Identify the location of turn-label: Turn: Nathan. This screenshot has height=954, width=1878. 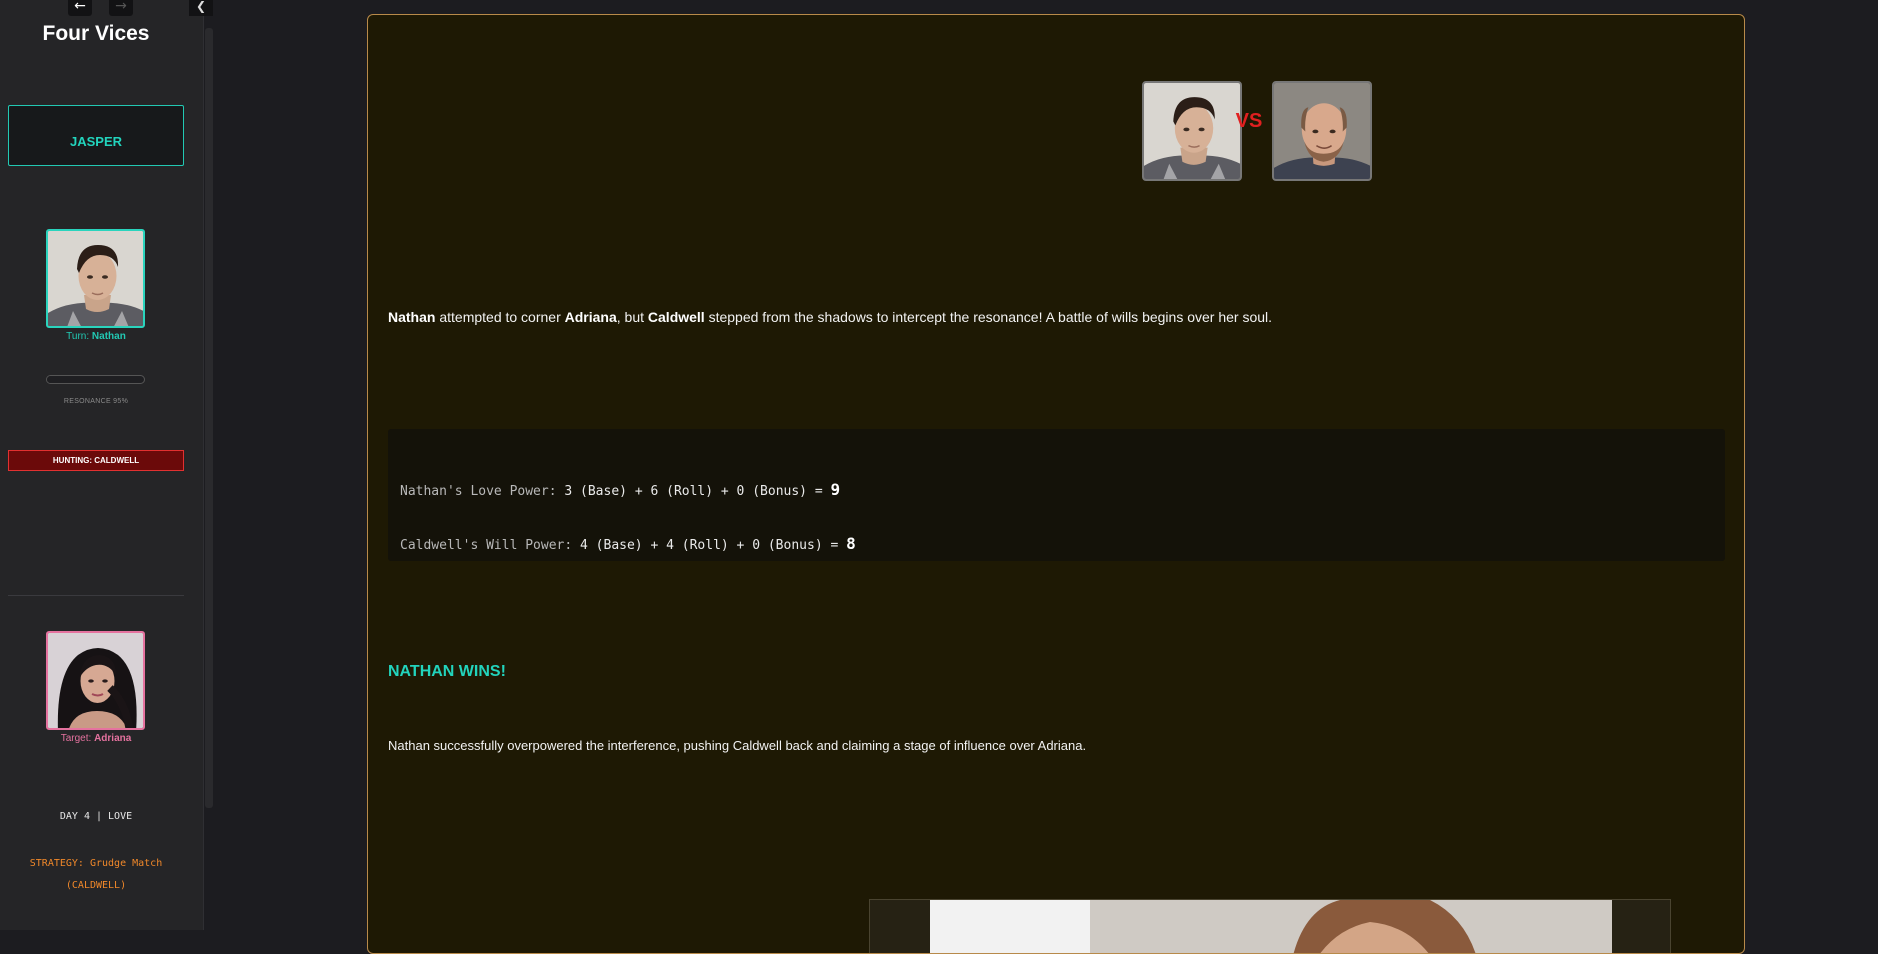
(96, 336).